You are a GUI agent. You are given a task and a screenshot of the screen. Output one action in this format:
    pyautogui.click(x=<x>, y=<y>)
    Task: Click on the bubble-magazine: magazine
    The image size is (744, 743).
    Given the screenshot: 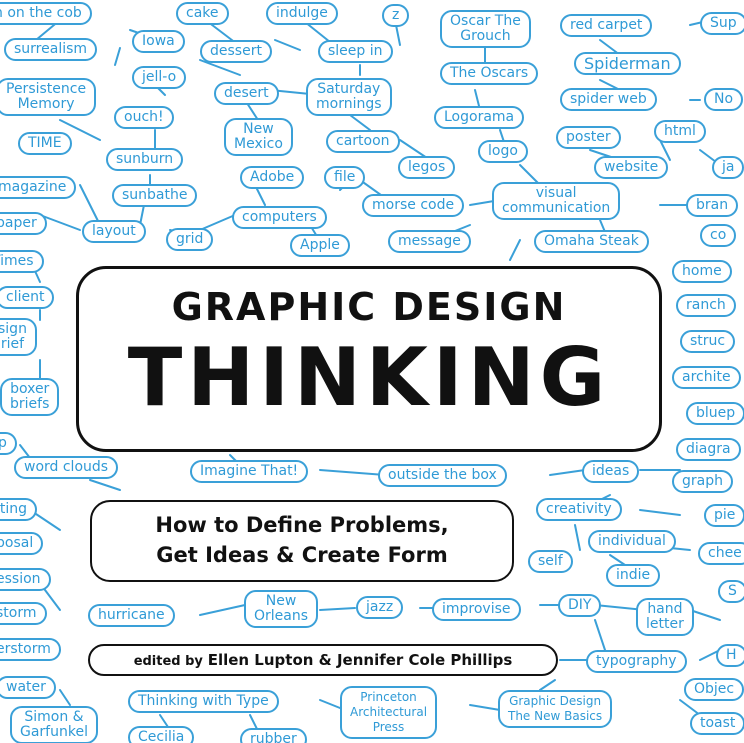 What is the action you would take?
    pyautogui.click(x=38, y=187)
    